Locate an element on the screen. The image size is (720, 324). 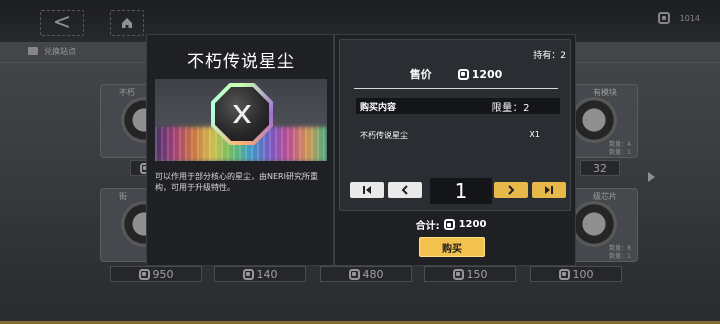
increase-button is located at coordinates (511, 190).